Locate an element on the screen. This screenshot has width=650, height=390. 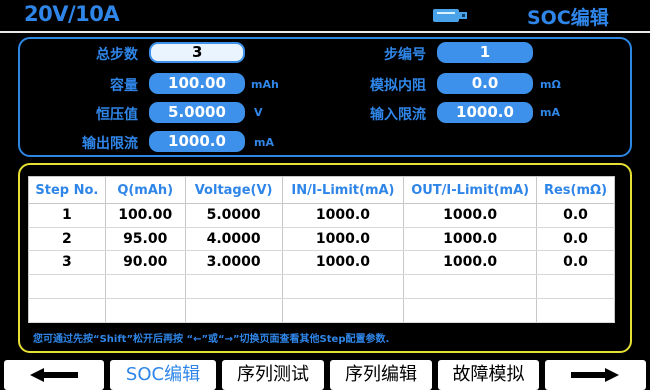
sequence-edit-button: 序列编辑 is located at coordinates (381, 375).